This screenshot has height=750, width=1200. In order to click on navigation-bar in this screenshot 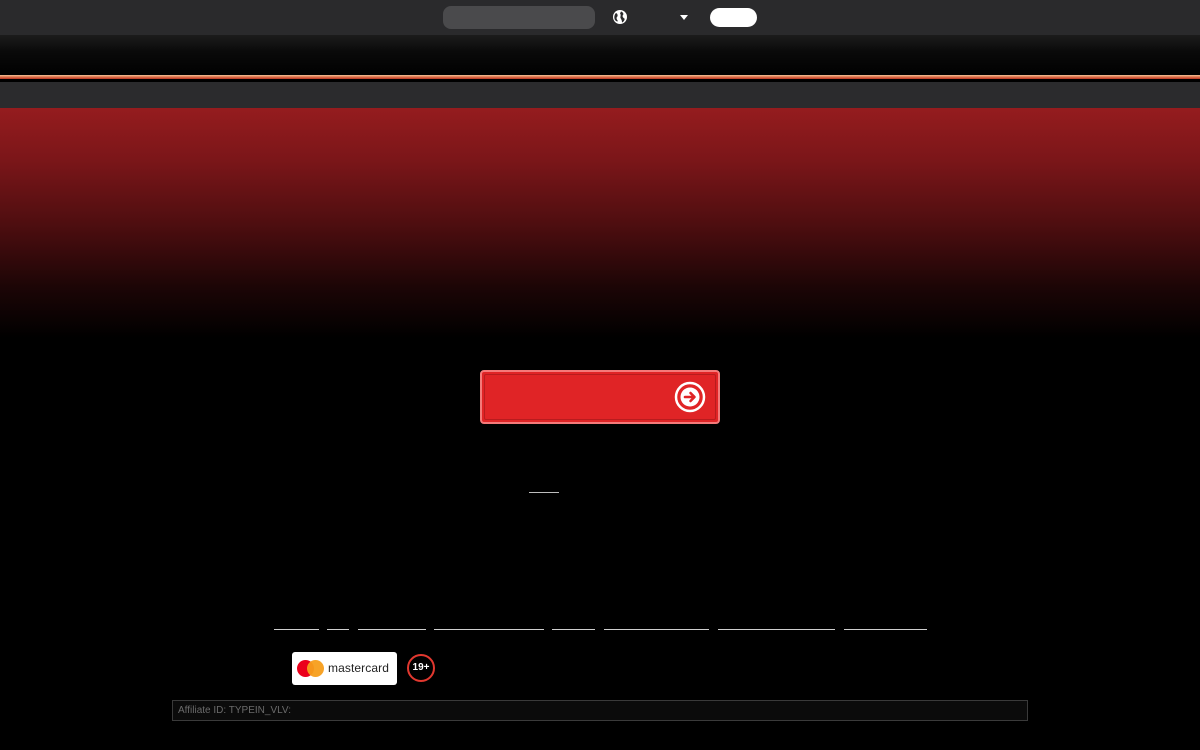, I will do `click(600, 95)`.